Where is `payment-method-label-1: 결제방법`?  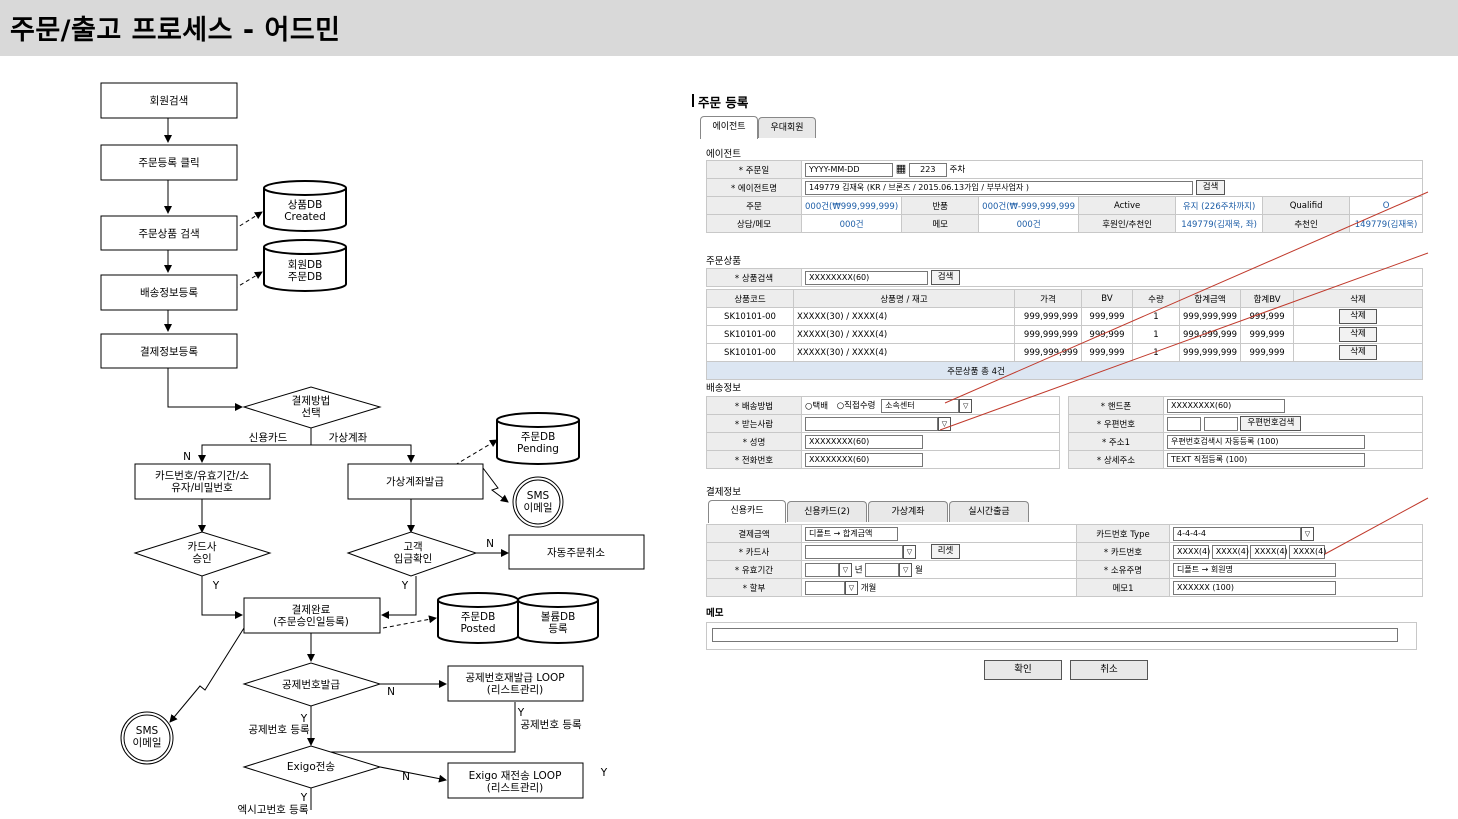 payment-method-label-1: 결제방법 is located at coordinates (311, 401).